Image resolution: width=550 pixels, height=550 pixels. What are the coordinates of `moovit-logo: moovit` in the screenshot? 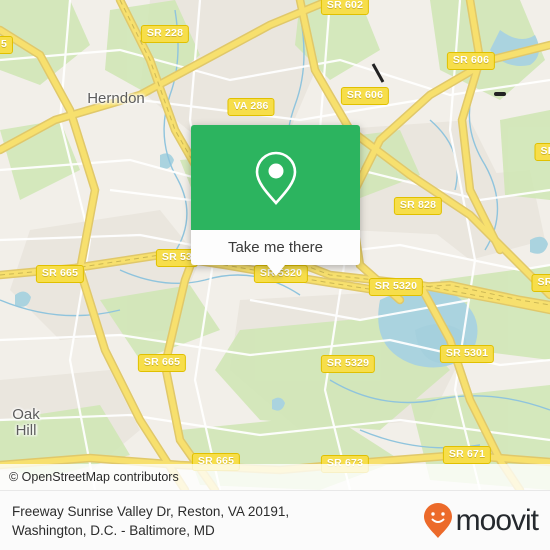 It's located at (481, 521).